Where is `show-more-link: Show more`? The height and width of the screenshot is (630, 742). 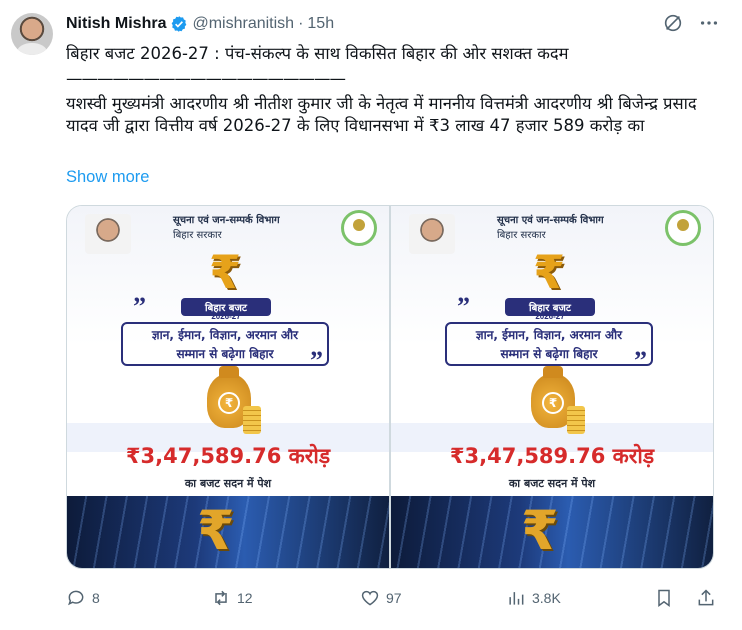 show-more-link: Show more is located at coordinates (107, 177).